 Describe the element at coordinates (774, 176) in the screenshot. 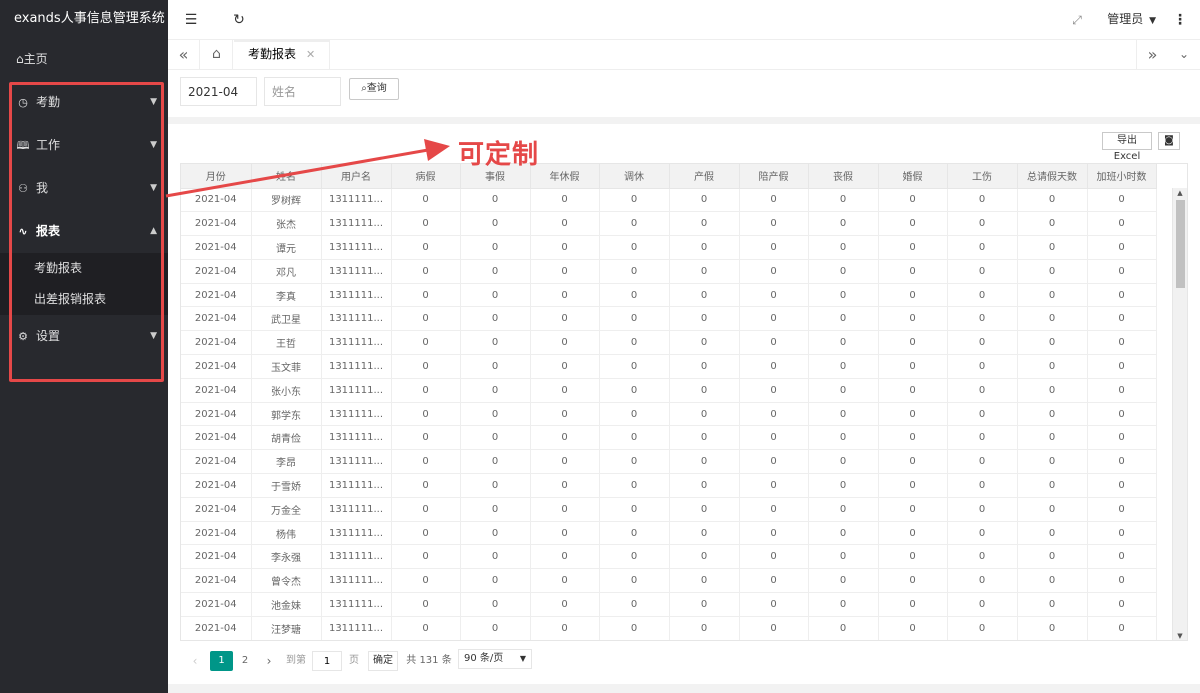

I see `column-header: 陪产假` at that location.